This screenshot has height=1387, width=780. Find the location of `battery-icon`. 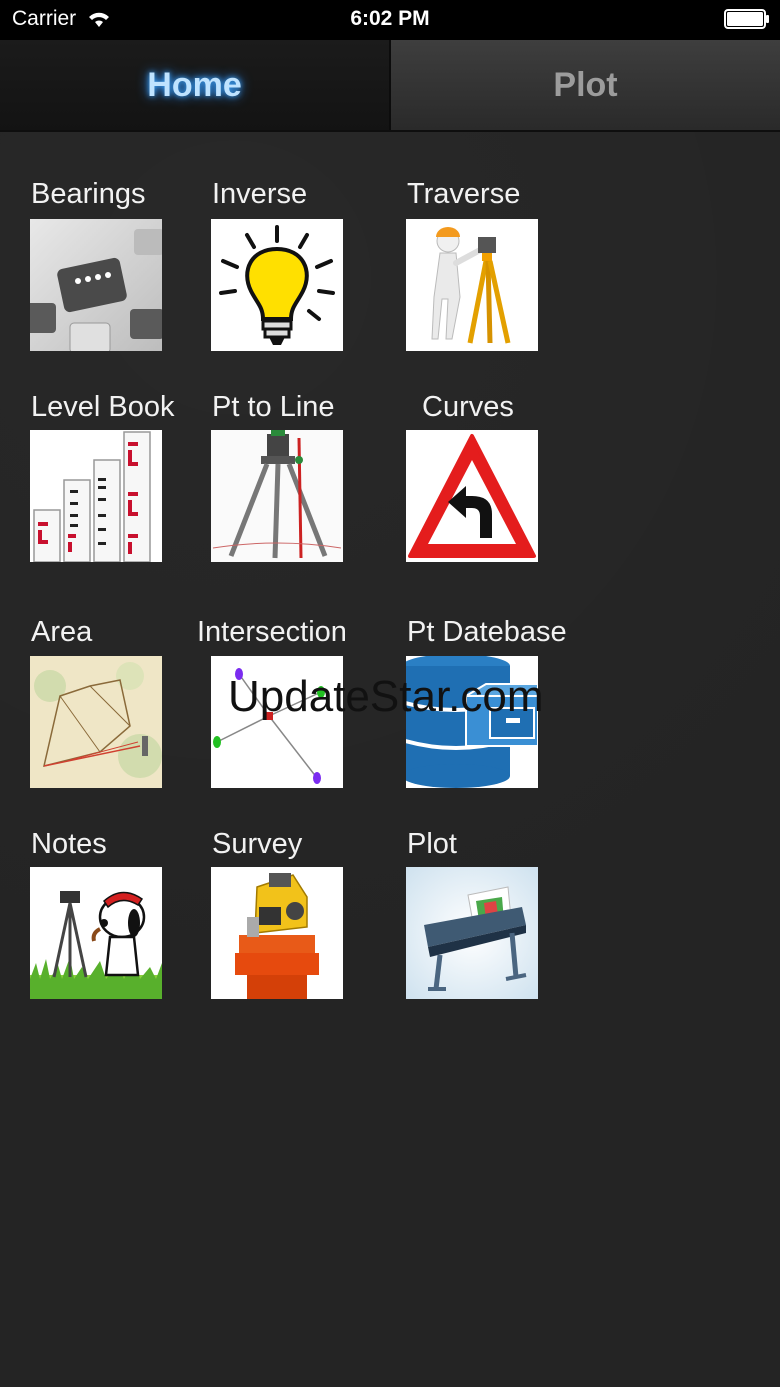

battery-icon is located at coordinates (746, 19).